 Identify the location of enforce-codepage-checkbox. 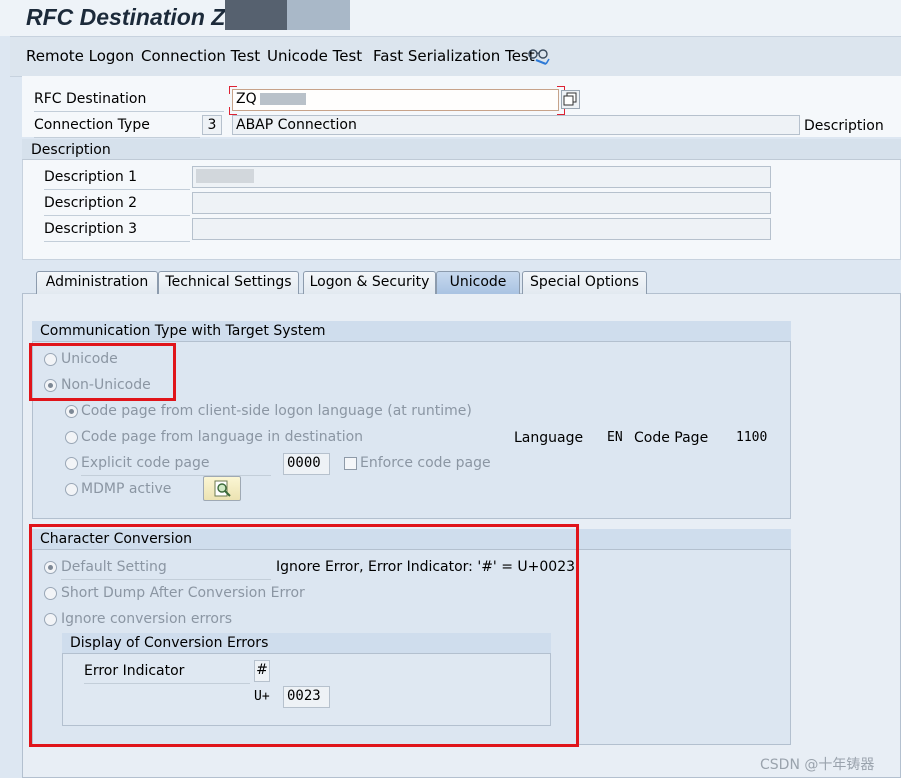
(350, 463).